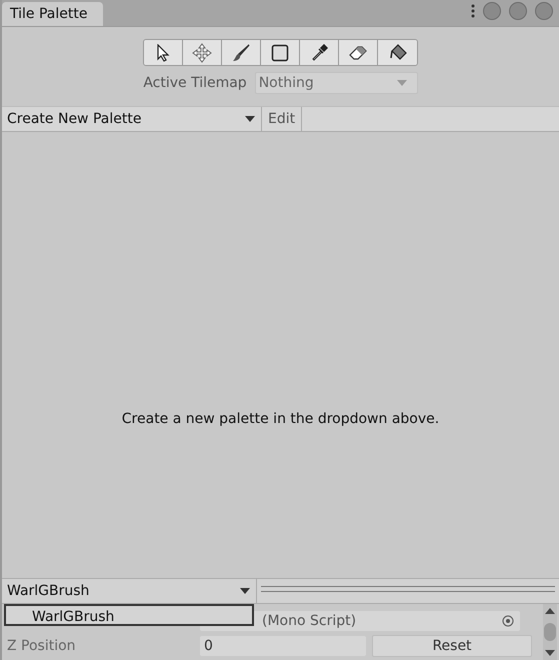 The image size is (559, 660). Describe the element at coordinates (195, 83) in the screenshot. I see `active-tilemap-label: Active Tilemap` at that location.